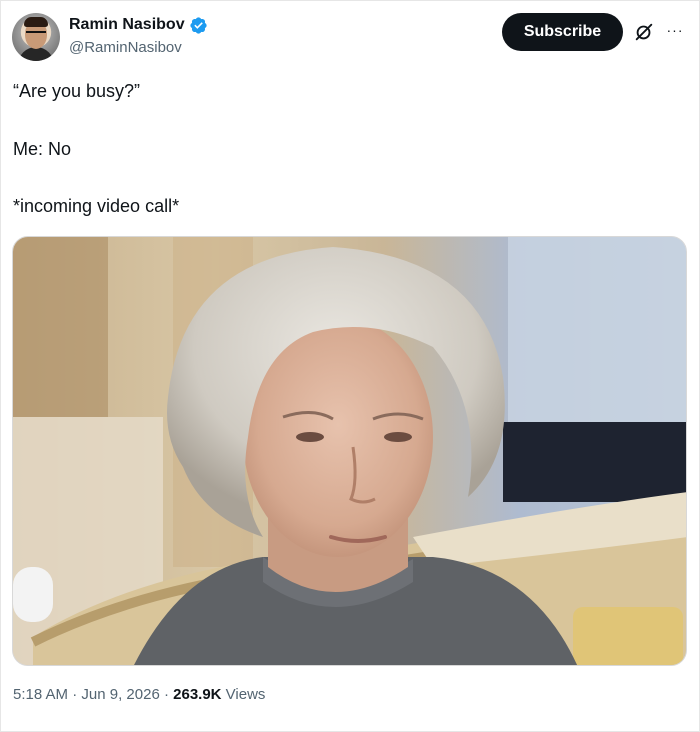 This screenshot has height=732, width=700. Describe the element at coordinates (96, 206) in the screenshot. I see `tweet-text-line: *incoming video call*` at that location.